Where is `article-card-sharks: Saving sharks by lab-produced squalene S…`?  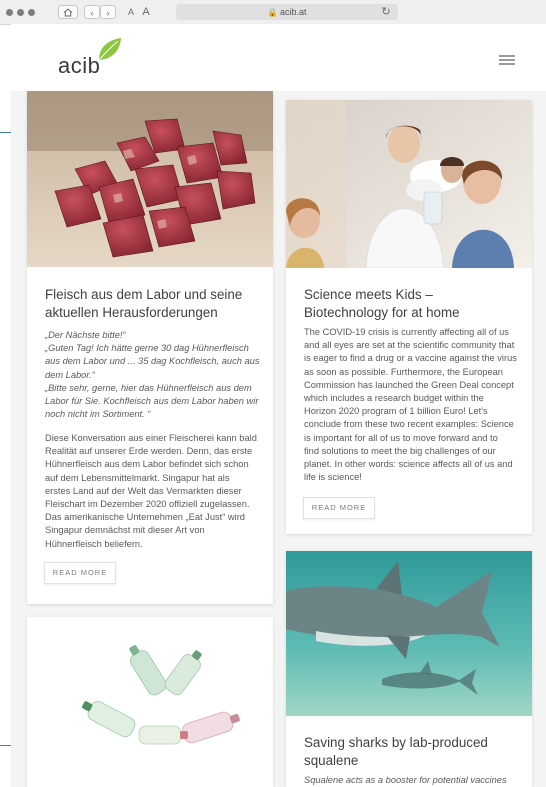
article-card-sharks: Saving sharks by lab-produced squalene S… is located at coordinates (409, 669).